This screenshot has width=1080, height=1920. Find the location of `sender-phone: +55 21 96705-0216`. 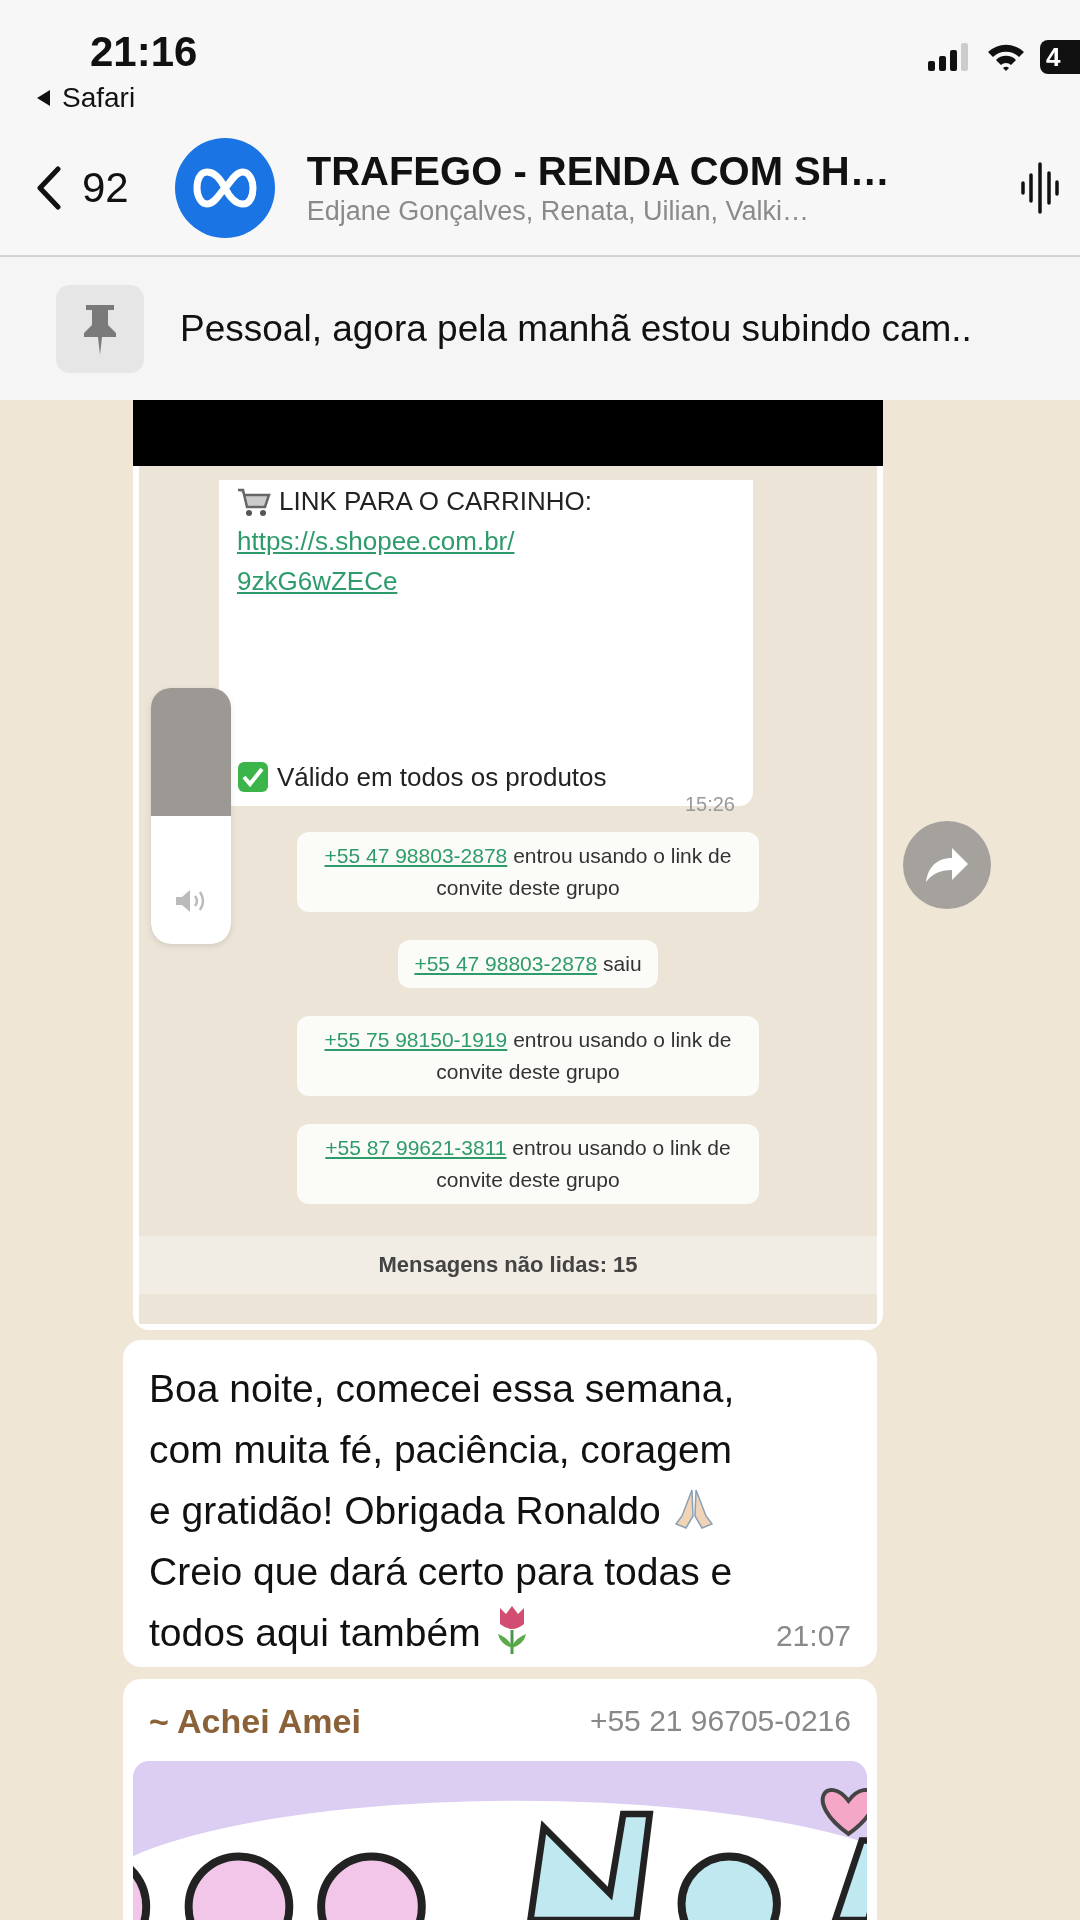

sender-phone: +55 21 96705-0216 is located at coordinates (720, 1721).